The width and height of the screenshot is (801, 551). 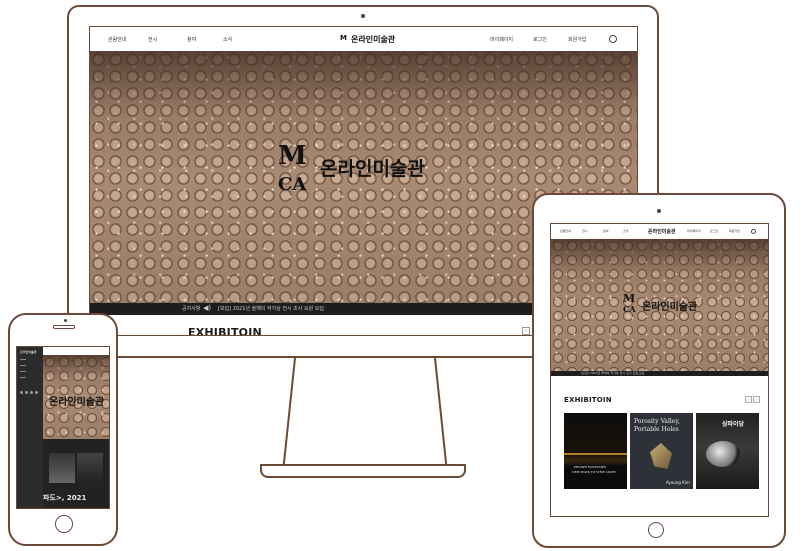 What do you see at coordinates (656, 429) in the screenshot?
I see `poster-text: Portable Holes` at bounding box center [656, 429].